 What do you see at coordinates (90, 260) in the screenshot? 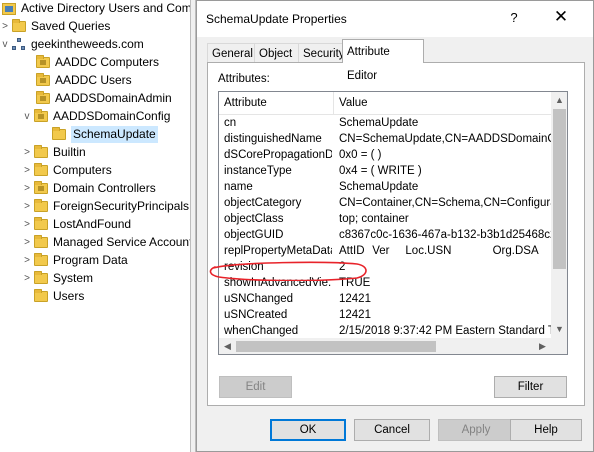
I see `tree-item-label: Program Data` at bounding box center [90, 260].